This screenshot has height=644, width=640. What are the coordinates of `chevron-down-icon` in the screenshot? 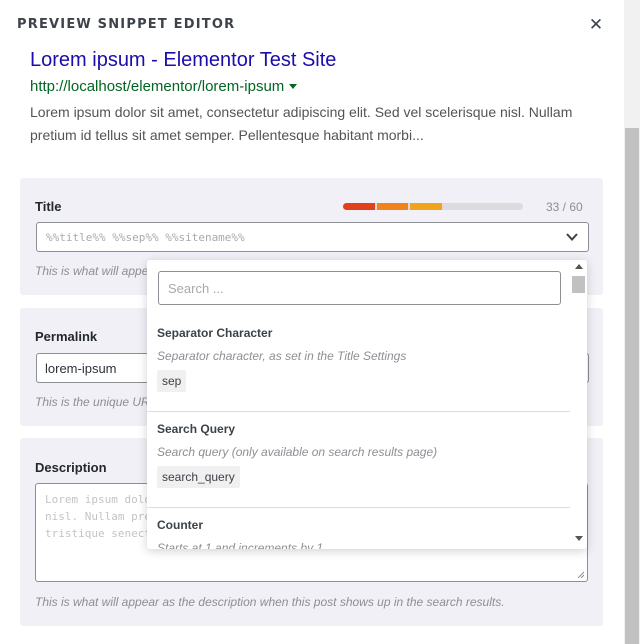 It's located at (572, 237).